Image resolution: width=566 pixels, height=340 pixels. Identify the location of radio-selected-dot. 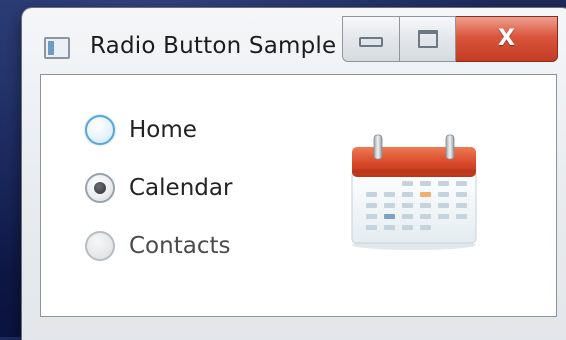
(100, 188).